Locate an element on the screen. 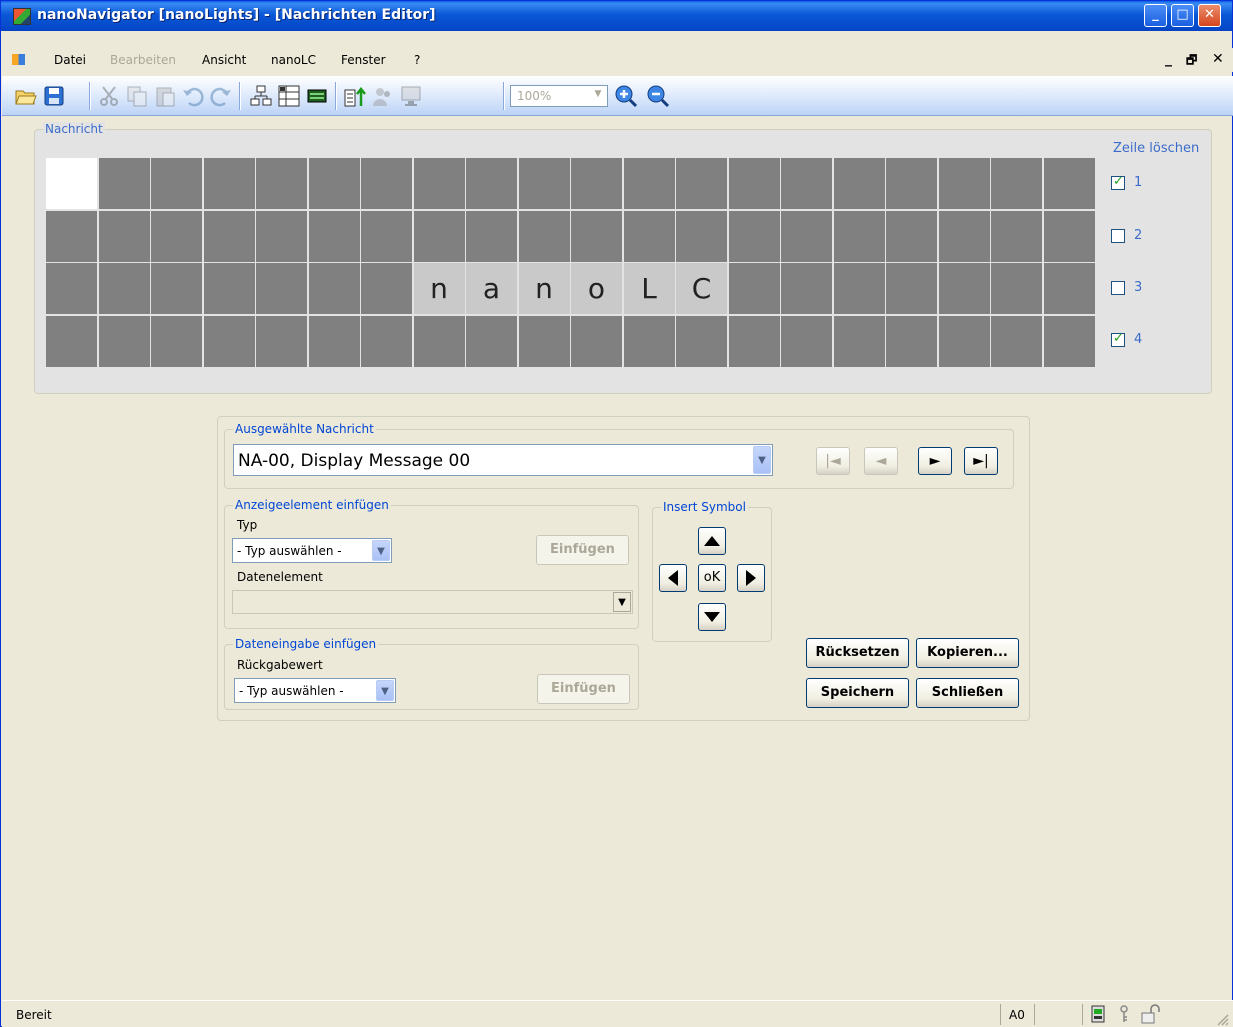  copy-icon is located at coordinates (137, 96).